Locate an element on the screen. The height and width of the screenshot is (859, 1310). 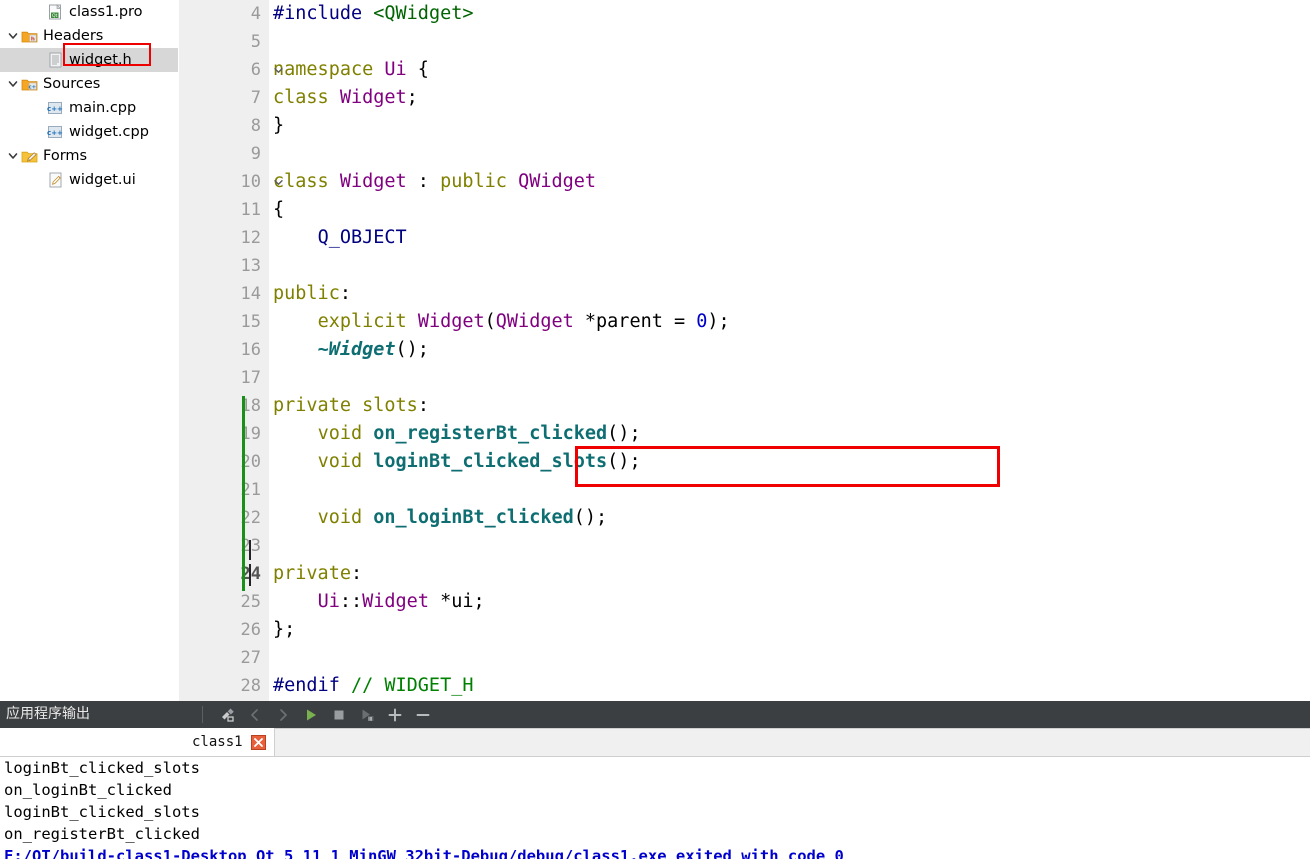
sources-folder-icon: c+ is located at coordinates (29, 84).